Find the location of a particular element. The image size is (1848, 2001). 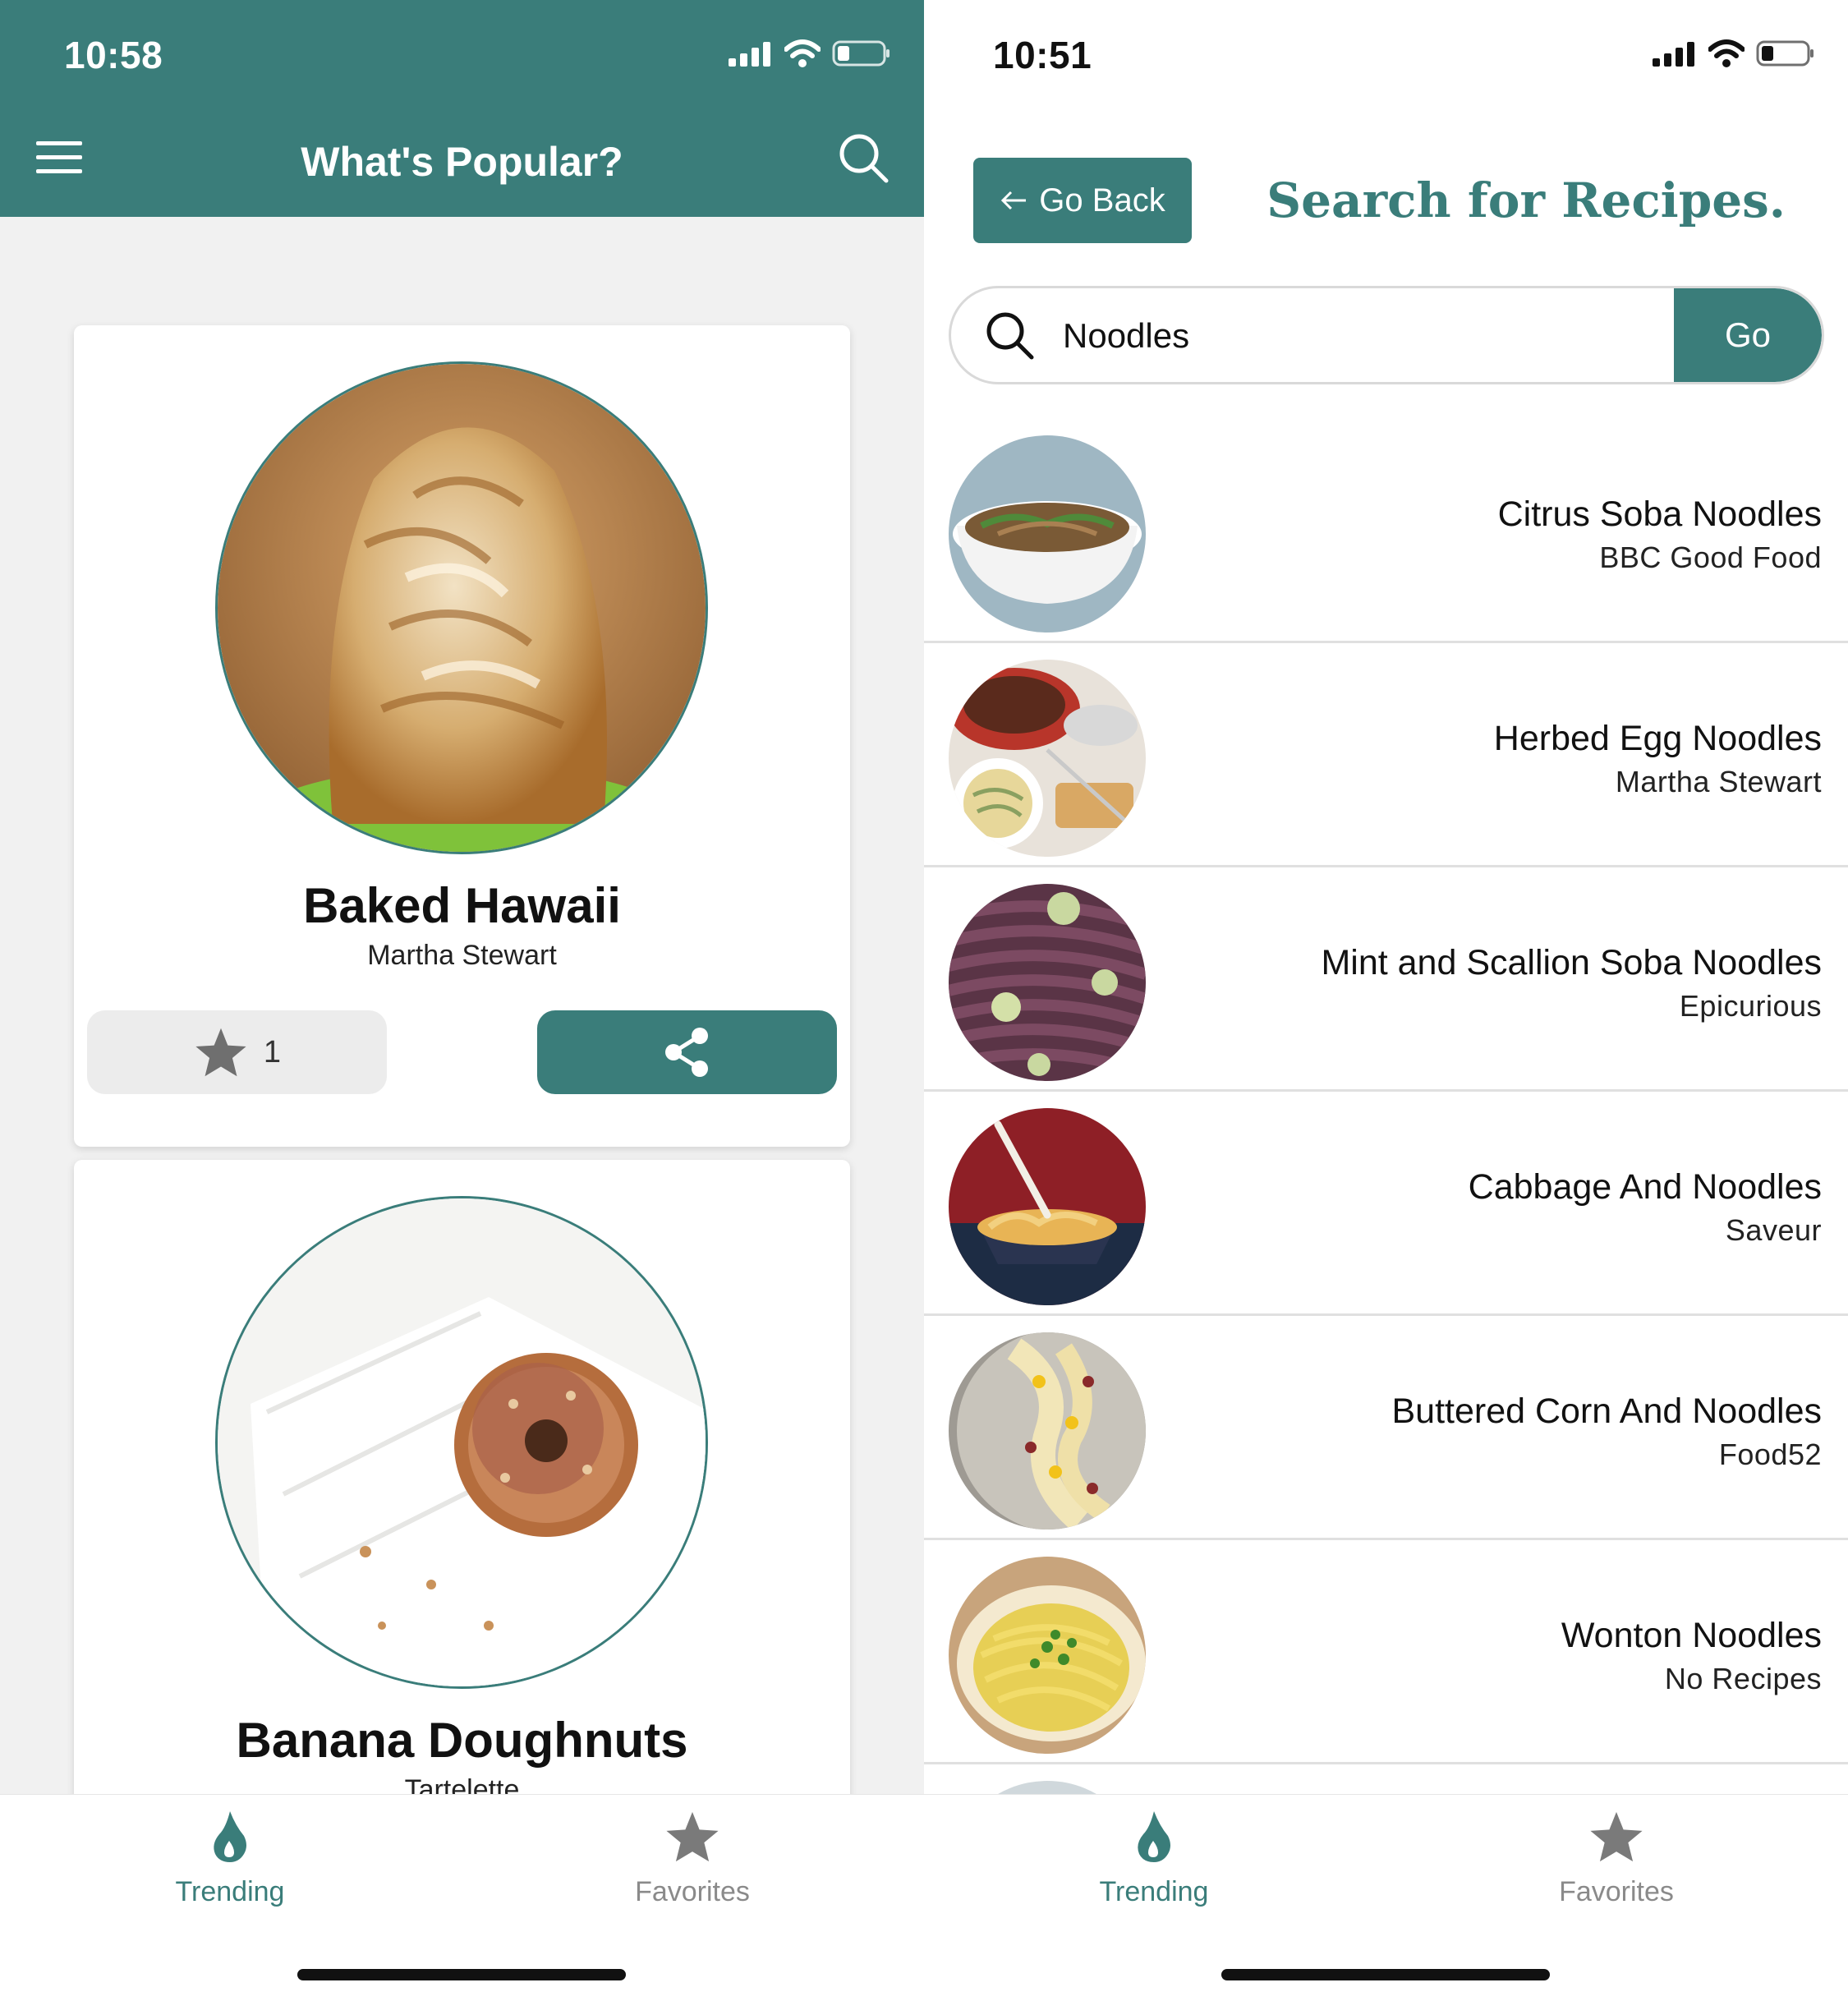

share-button is located at coordinates (687, 1052).